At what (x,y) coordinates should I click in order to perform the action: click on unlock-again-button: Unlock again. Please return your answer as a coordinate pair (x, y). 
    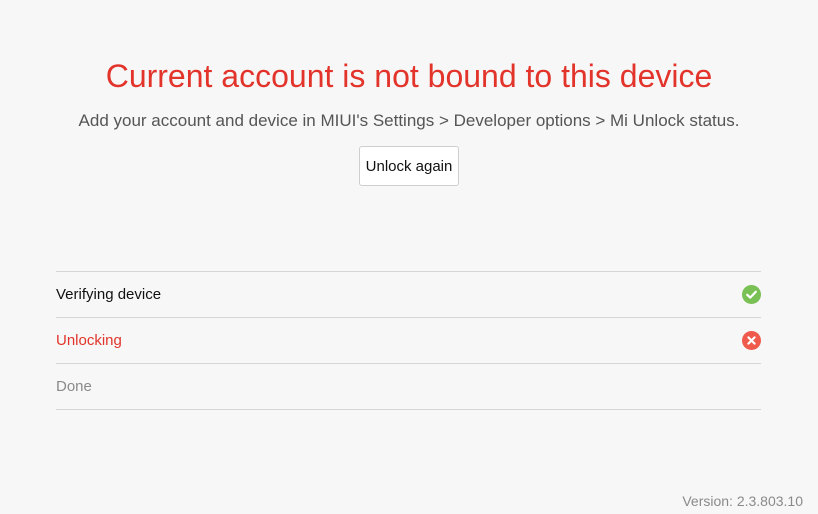
    Looking at the image, I should click on (409, 166).